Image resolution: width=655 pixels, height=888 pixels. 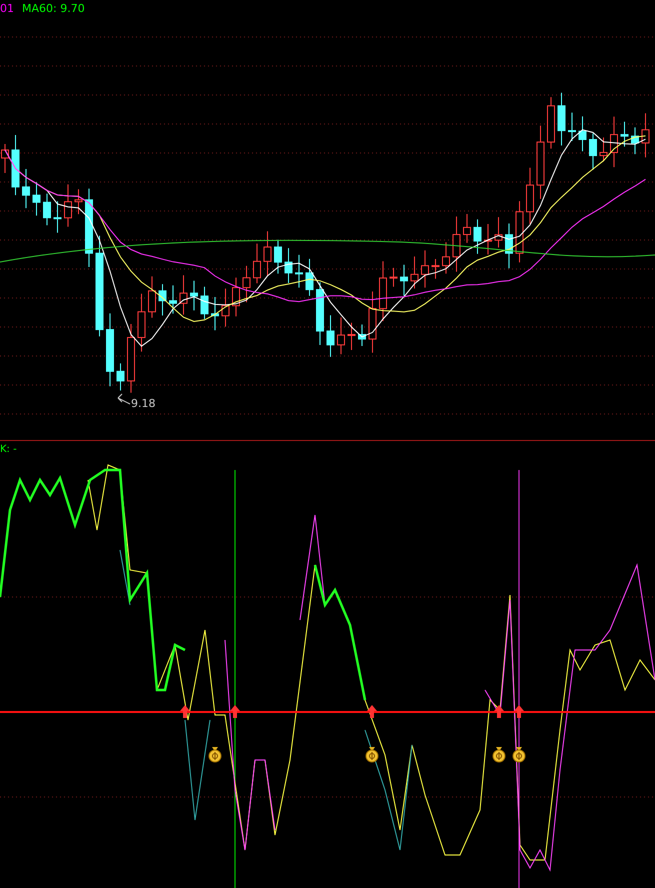 What do you see at coordinates (8, 450) in the screenshot?
I see `indicator-label: K: -` at bounding box center [8, 450].